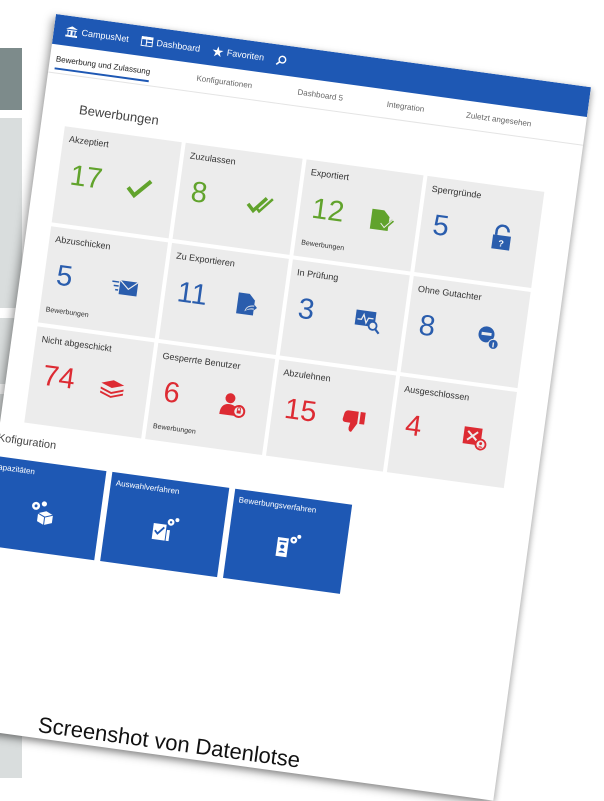 This screenshot has height=801, width=604. What do you see at coordinates (437, 393) in the screenshot?
I see `tile-label: Ausgeschlossen` at bounding box center [437, 393].